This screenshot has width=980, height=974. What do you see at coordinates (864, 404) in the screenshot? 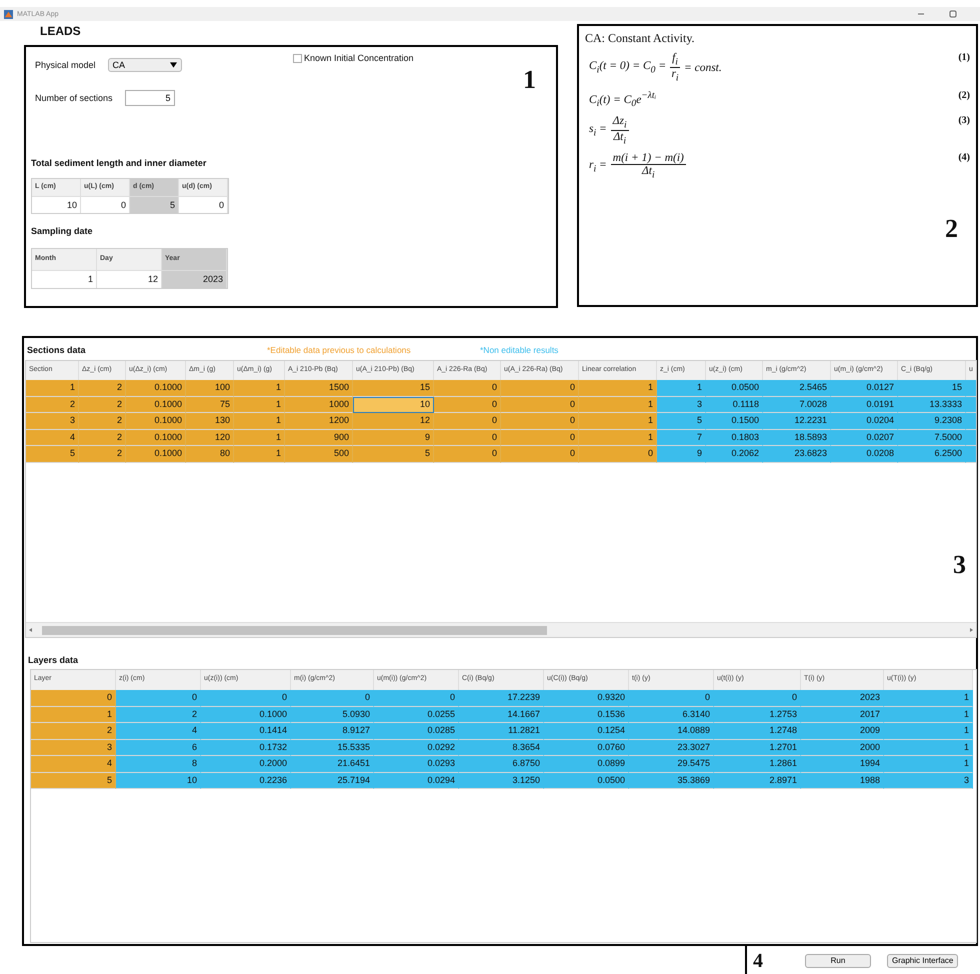
I see `table-cell: 0.0191` at bounding box center [864, 404].